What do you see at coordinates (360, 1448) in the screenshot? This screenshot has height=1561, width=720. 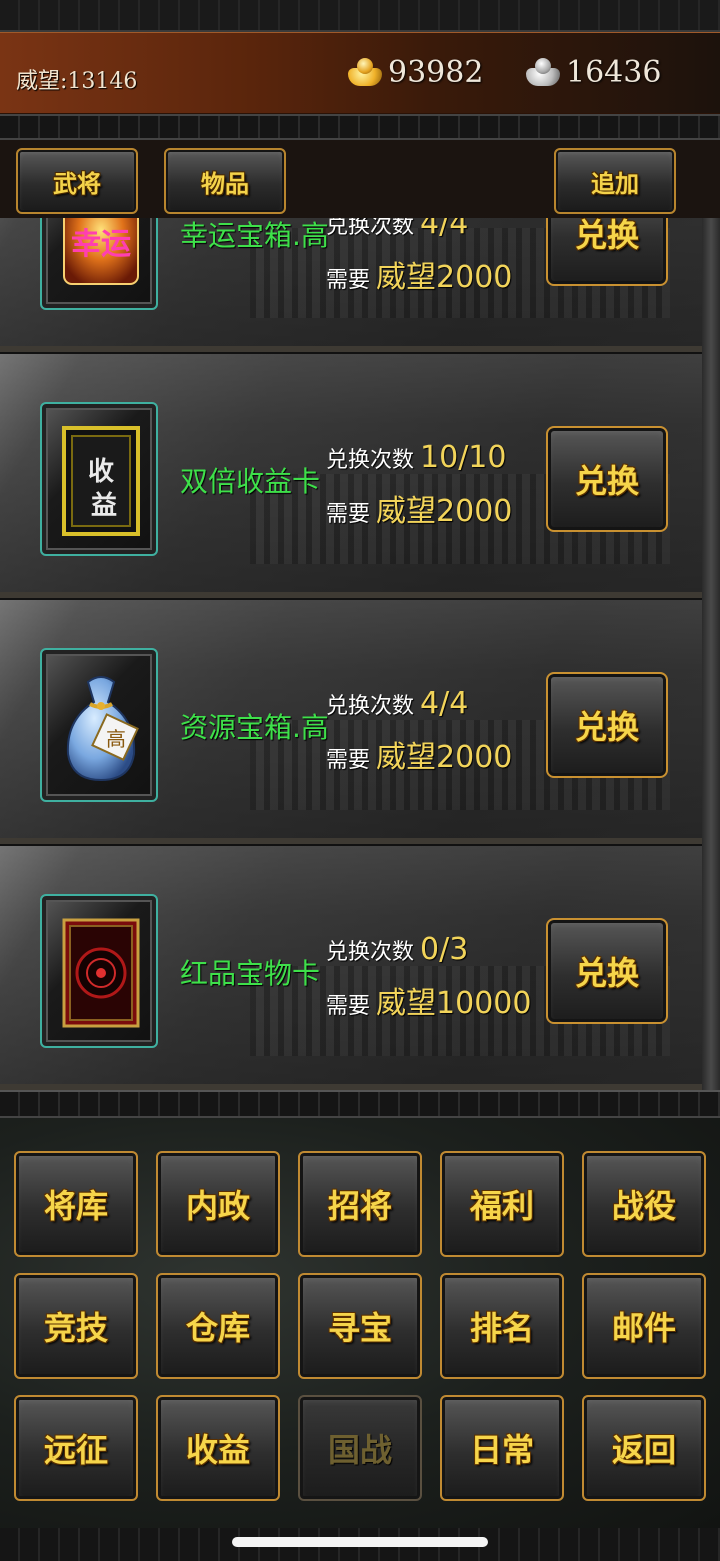 I see `nav-national-war: 国战` at bounding box center [360, 1448].